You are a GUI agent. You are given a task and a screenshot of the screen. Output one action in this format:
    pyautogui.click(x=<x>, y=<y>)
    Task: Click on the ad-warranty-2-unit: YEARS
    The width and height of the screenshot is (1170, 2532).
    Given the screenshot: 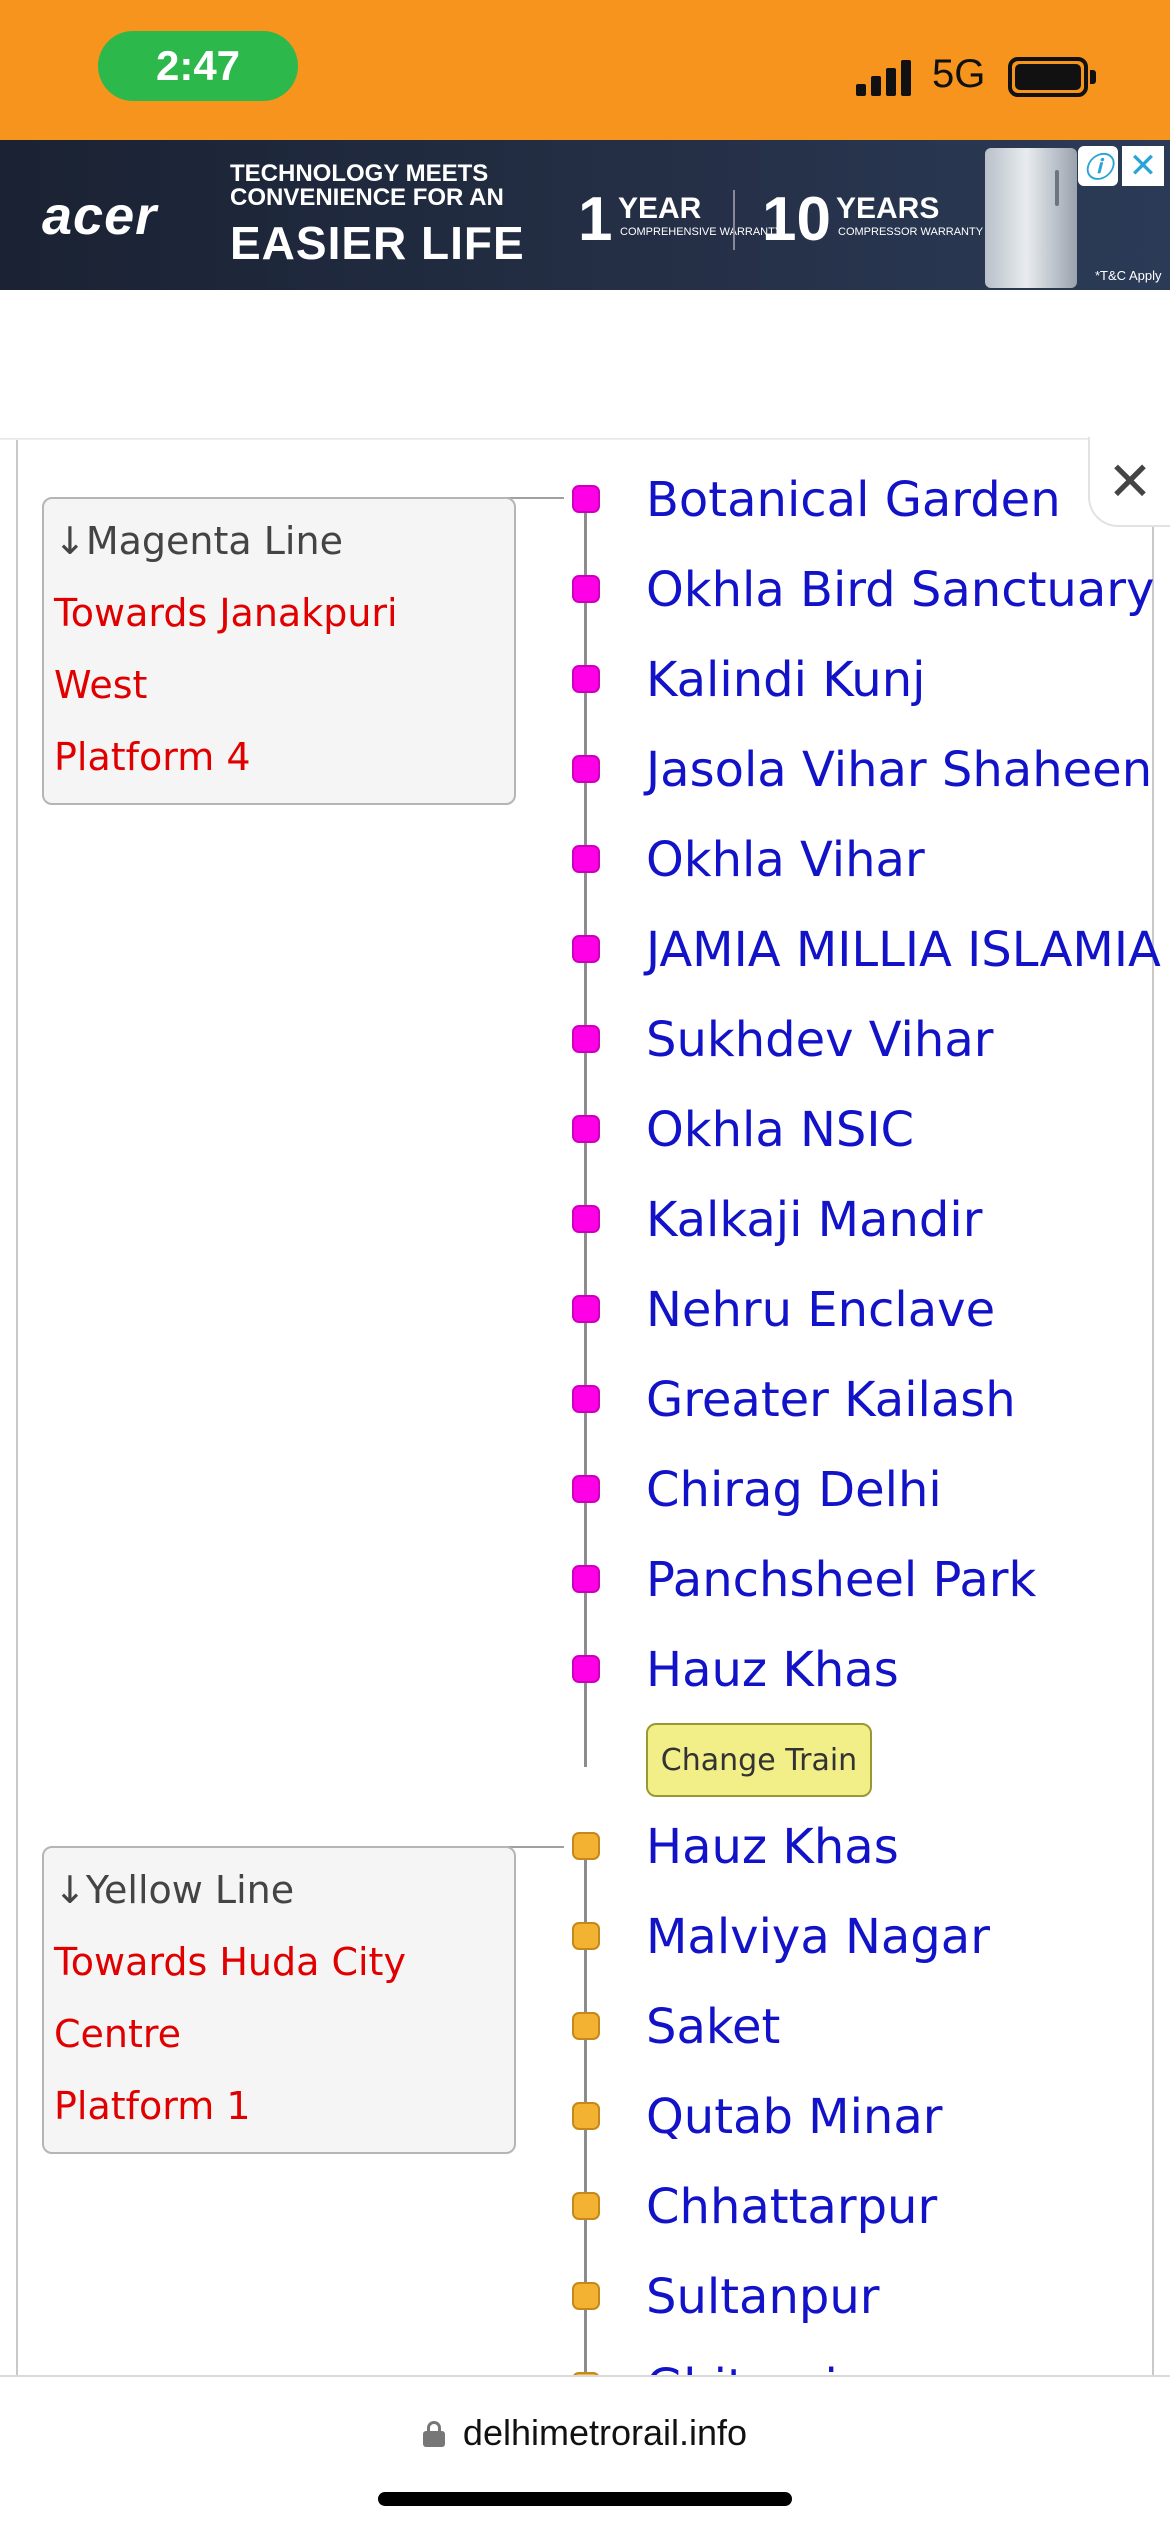 What is the action you would take?
    pyautogui.click(x=888, y=208)
    